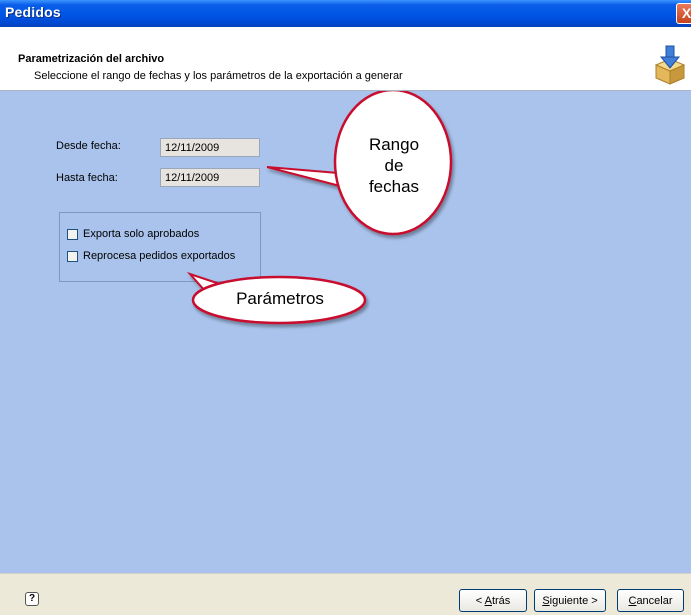 This screenshot has width=691, height=615. What do you see at coordinates (345, 13) in the screenshot?
I see `title-bar: Pedidos X` at bounding box center [345, 13].